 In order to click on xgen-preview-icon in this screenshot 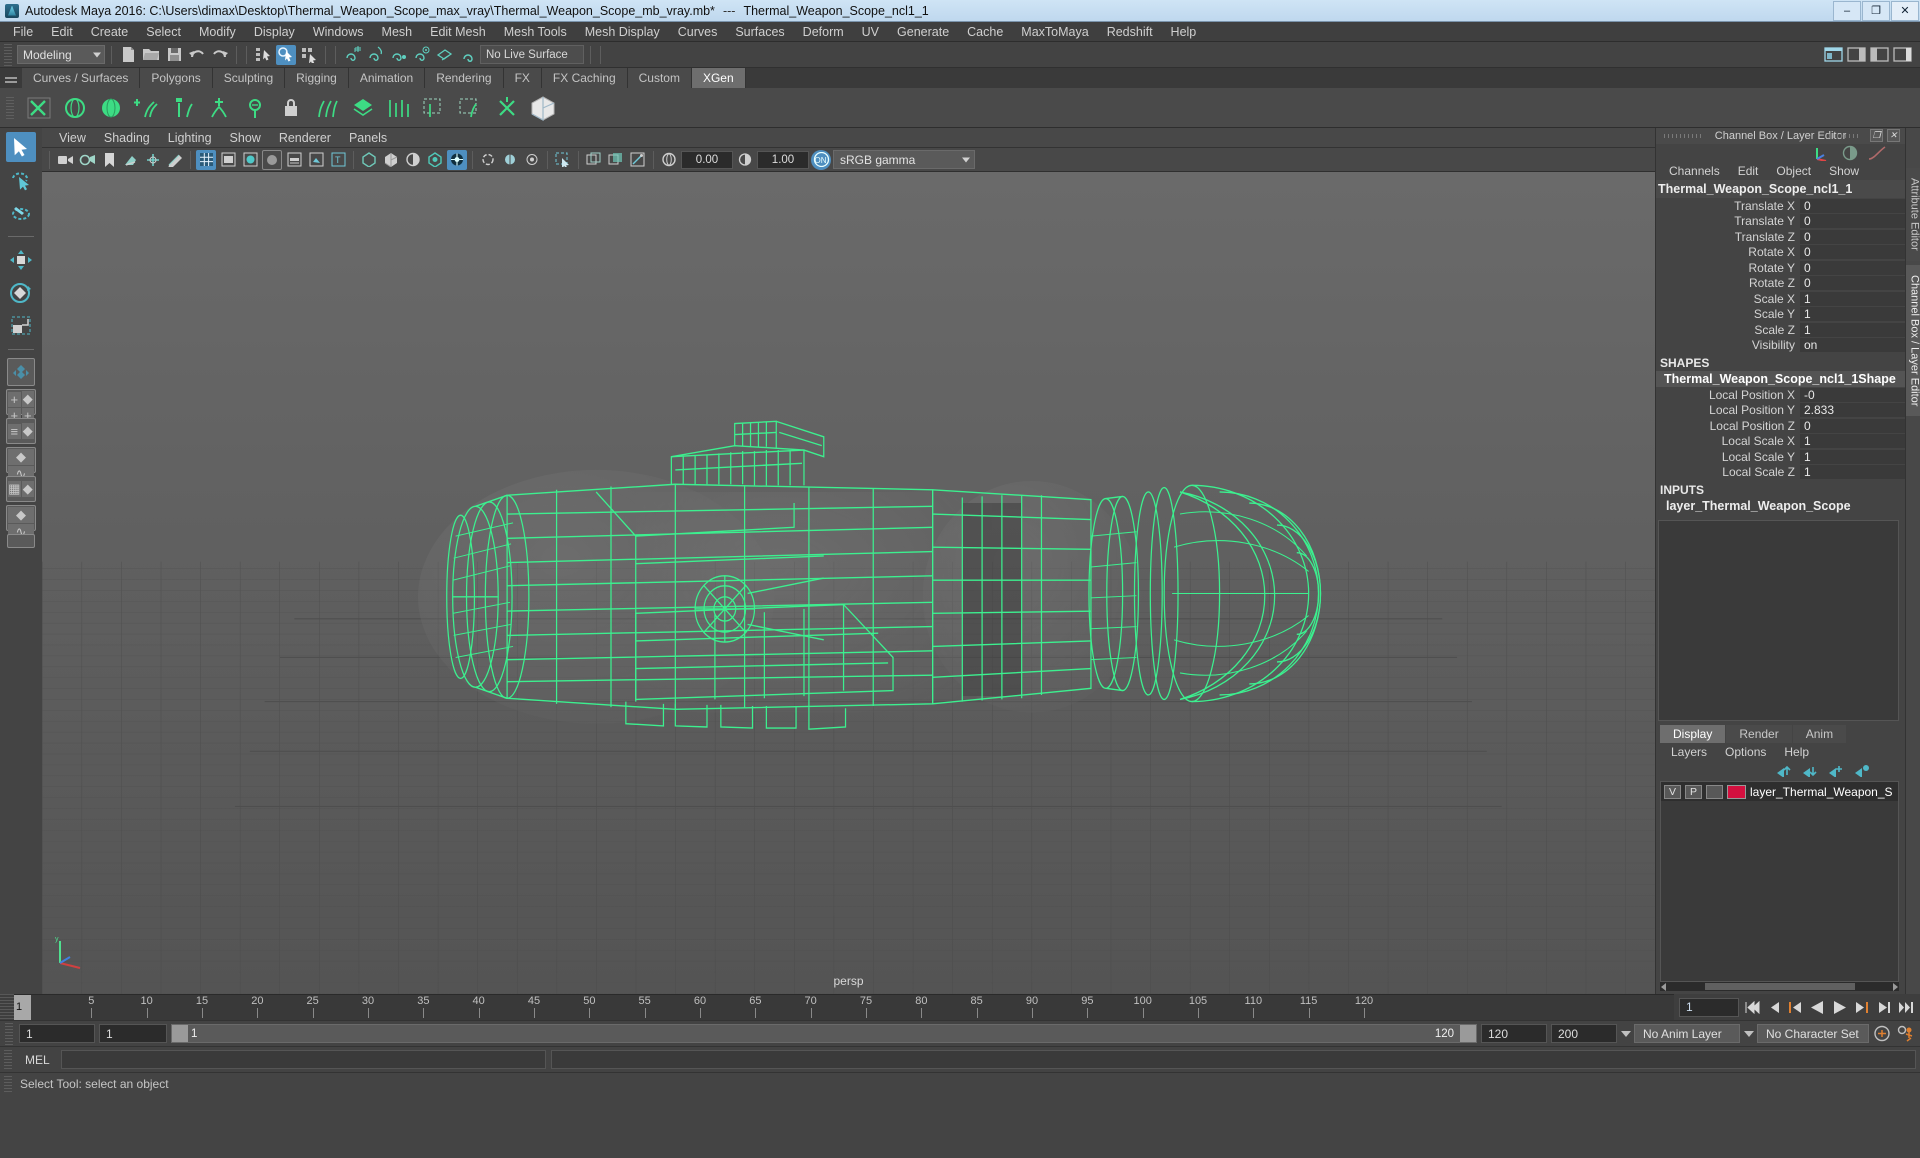, I will do `click(363, 108)`.